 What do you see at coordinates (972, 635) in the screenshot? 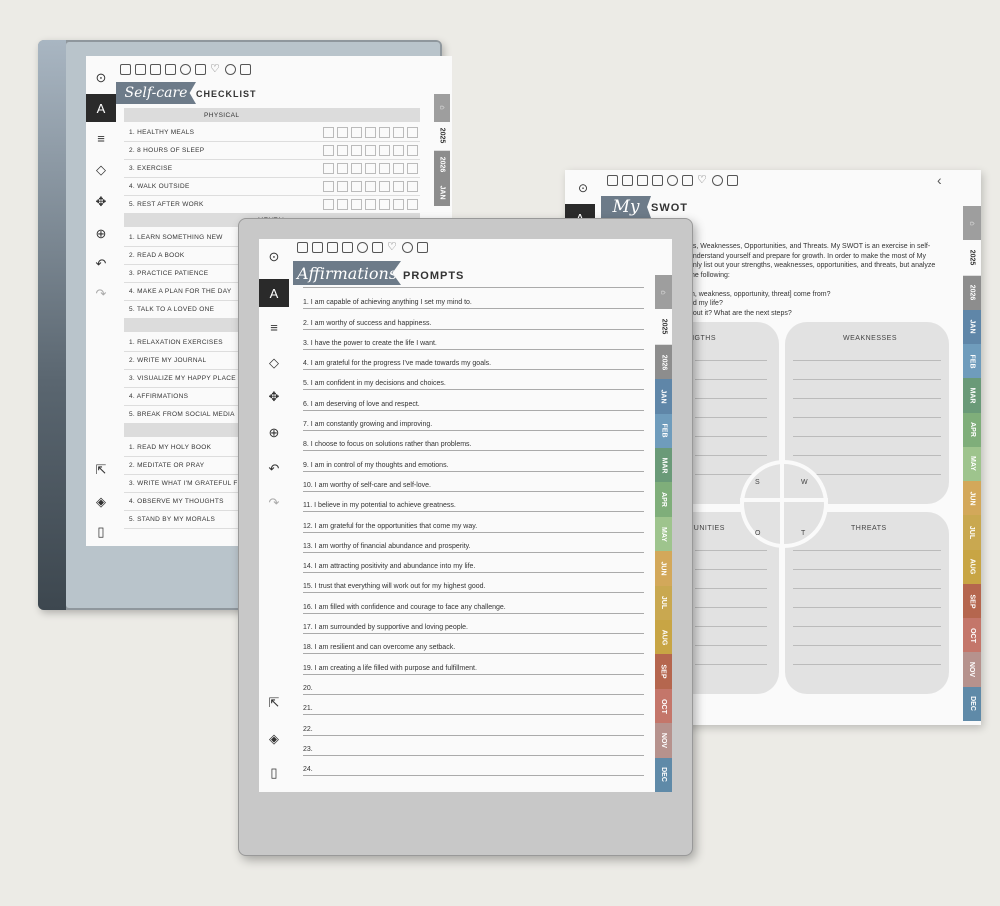
I see `tab-oct: OCT` at bounding box center [972, 635].